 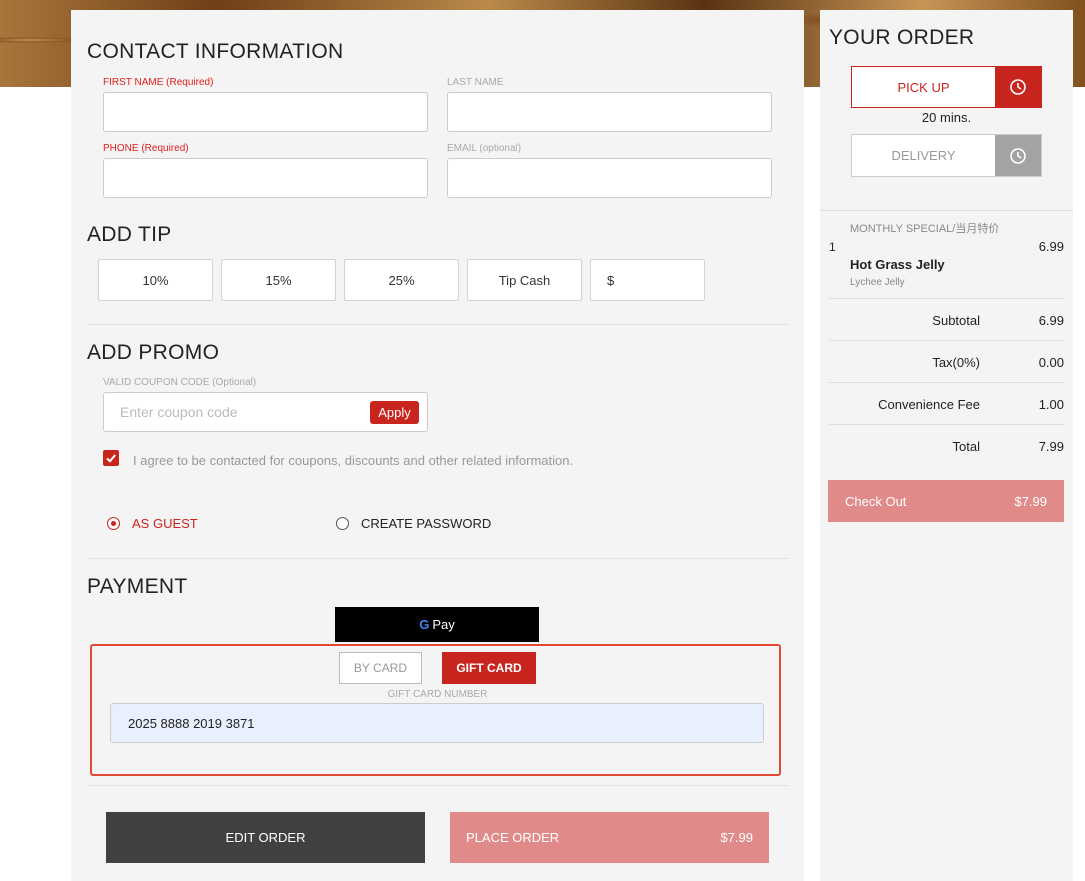 What do you see at coordinates (832, 247) in the screenshot?
I see `item-quantity: 1` at bounding box center [832, 247].